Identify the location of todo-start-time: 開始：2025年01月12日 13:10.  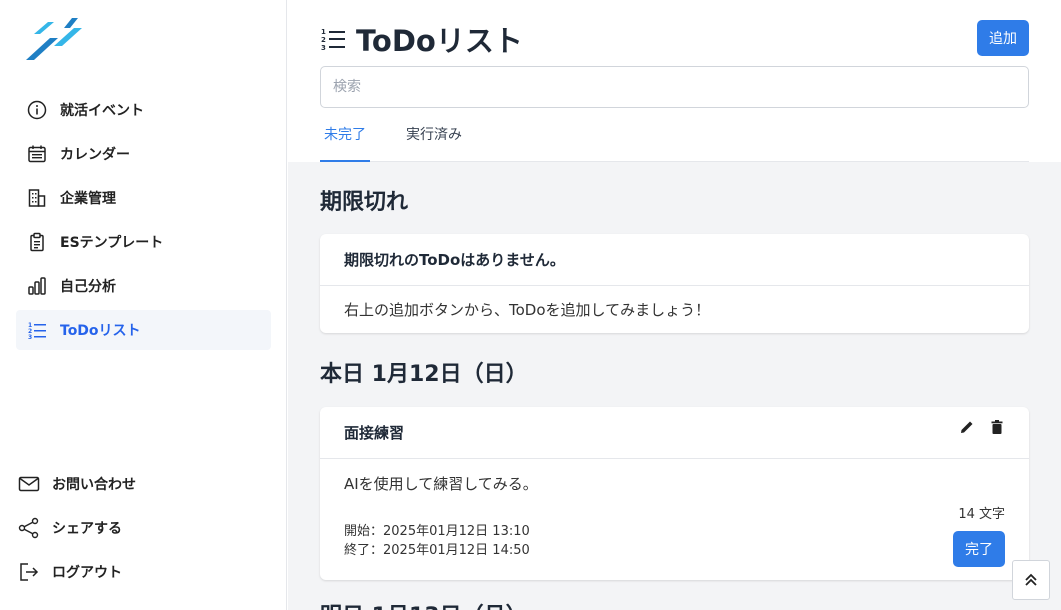
(437, 531).